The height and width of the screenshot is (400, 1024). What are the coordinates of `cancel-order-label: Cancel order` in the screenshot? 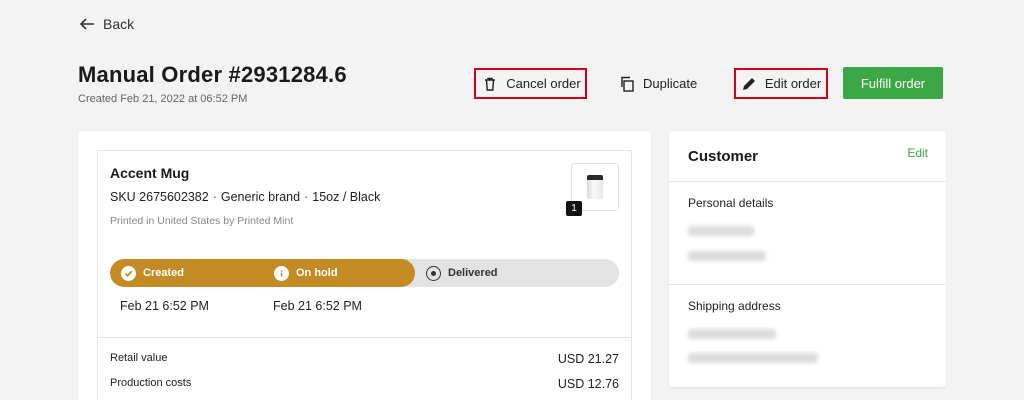 It's located at (543, 83).